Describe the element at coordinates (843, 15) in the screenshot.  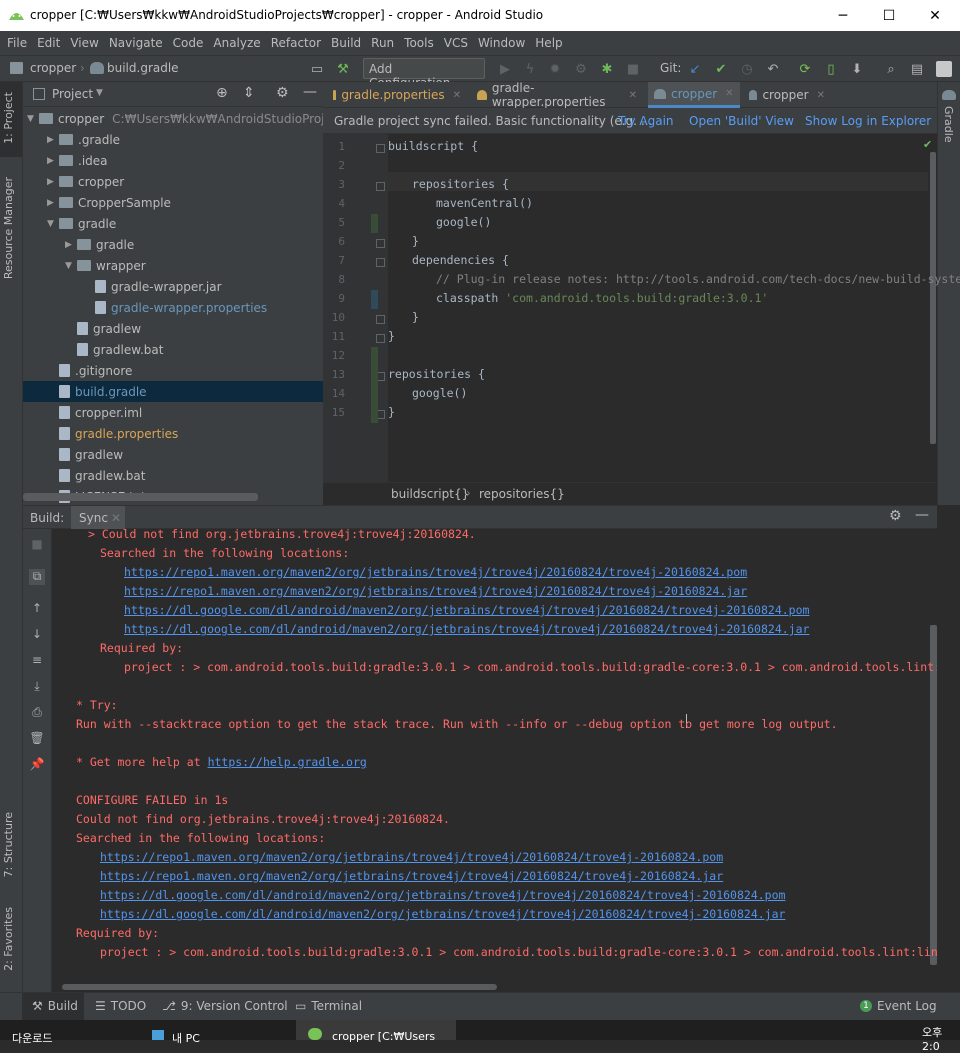
I see `minimize-button: ─` at that location.